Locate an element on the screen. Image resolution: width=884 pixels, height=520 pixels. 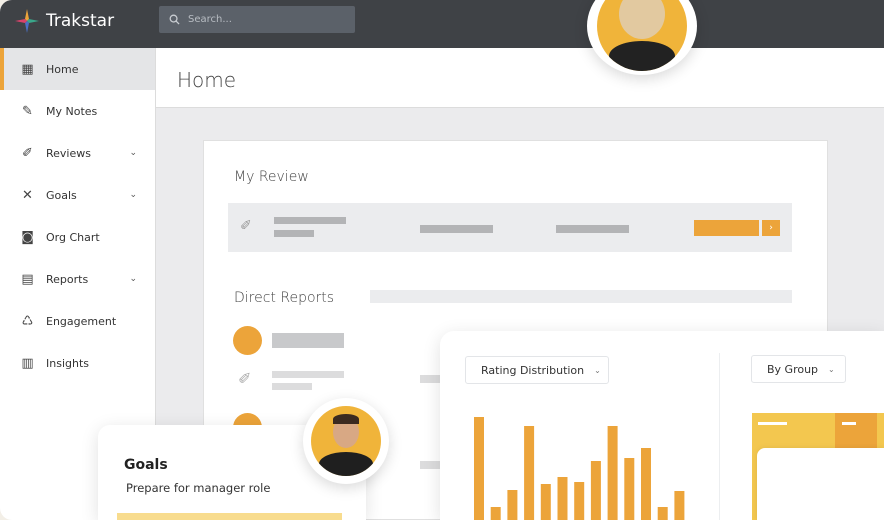
org-chart-icon: ◙ is located at coordinates (27, 237).